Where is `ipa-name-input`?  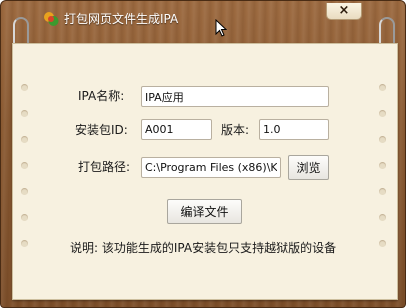
ipa-name-input is located at coordinates (235, 96).